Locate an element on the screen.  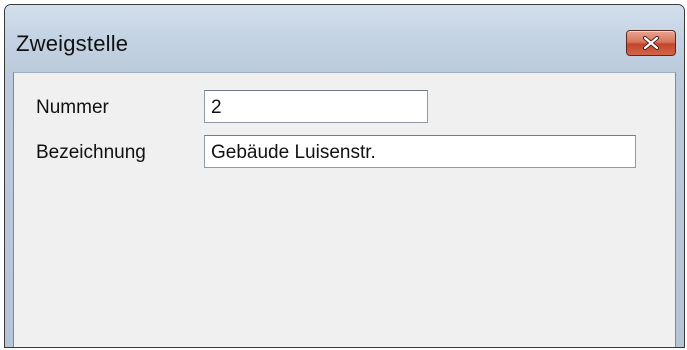
nummer-label: Nummer is located at coordinates (72, 107).